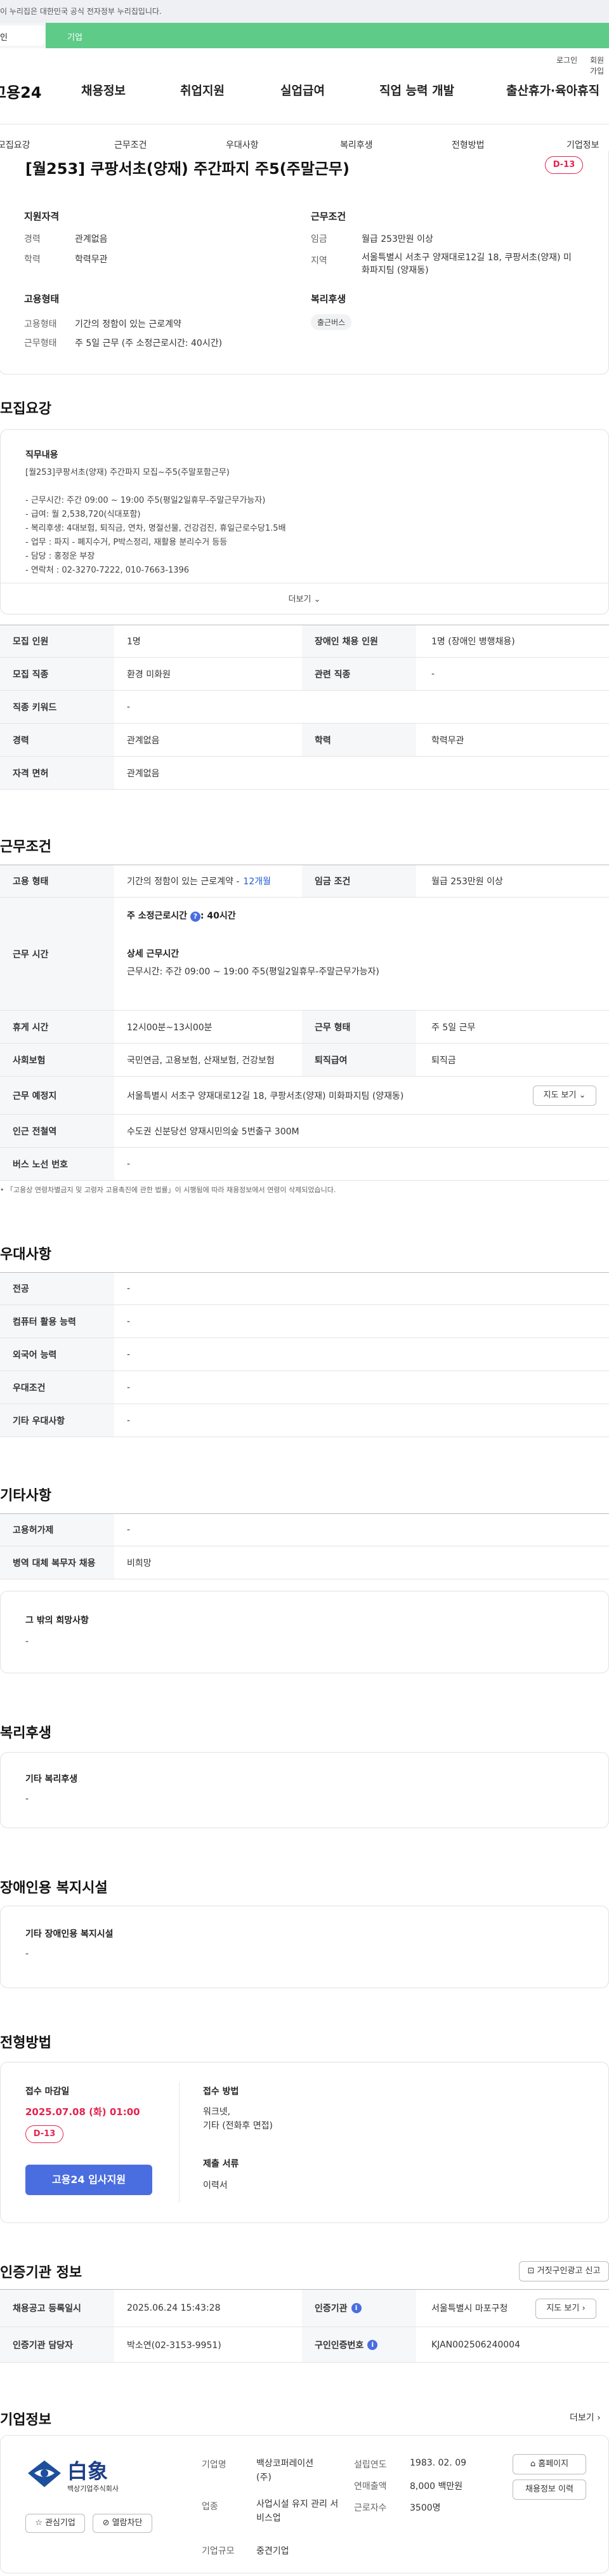 This screenshot has height=2576, width=609. I want to click on nav-vocational-training: 직업 능력 개발, so click(416, 89).